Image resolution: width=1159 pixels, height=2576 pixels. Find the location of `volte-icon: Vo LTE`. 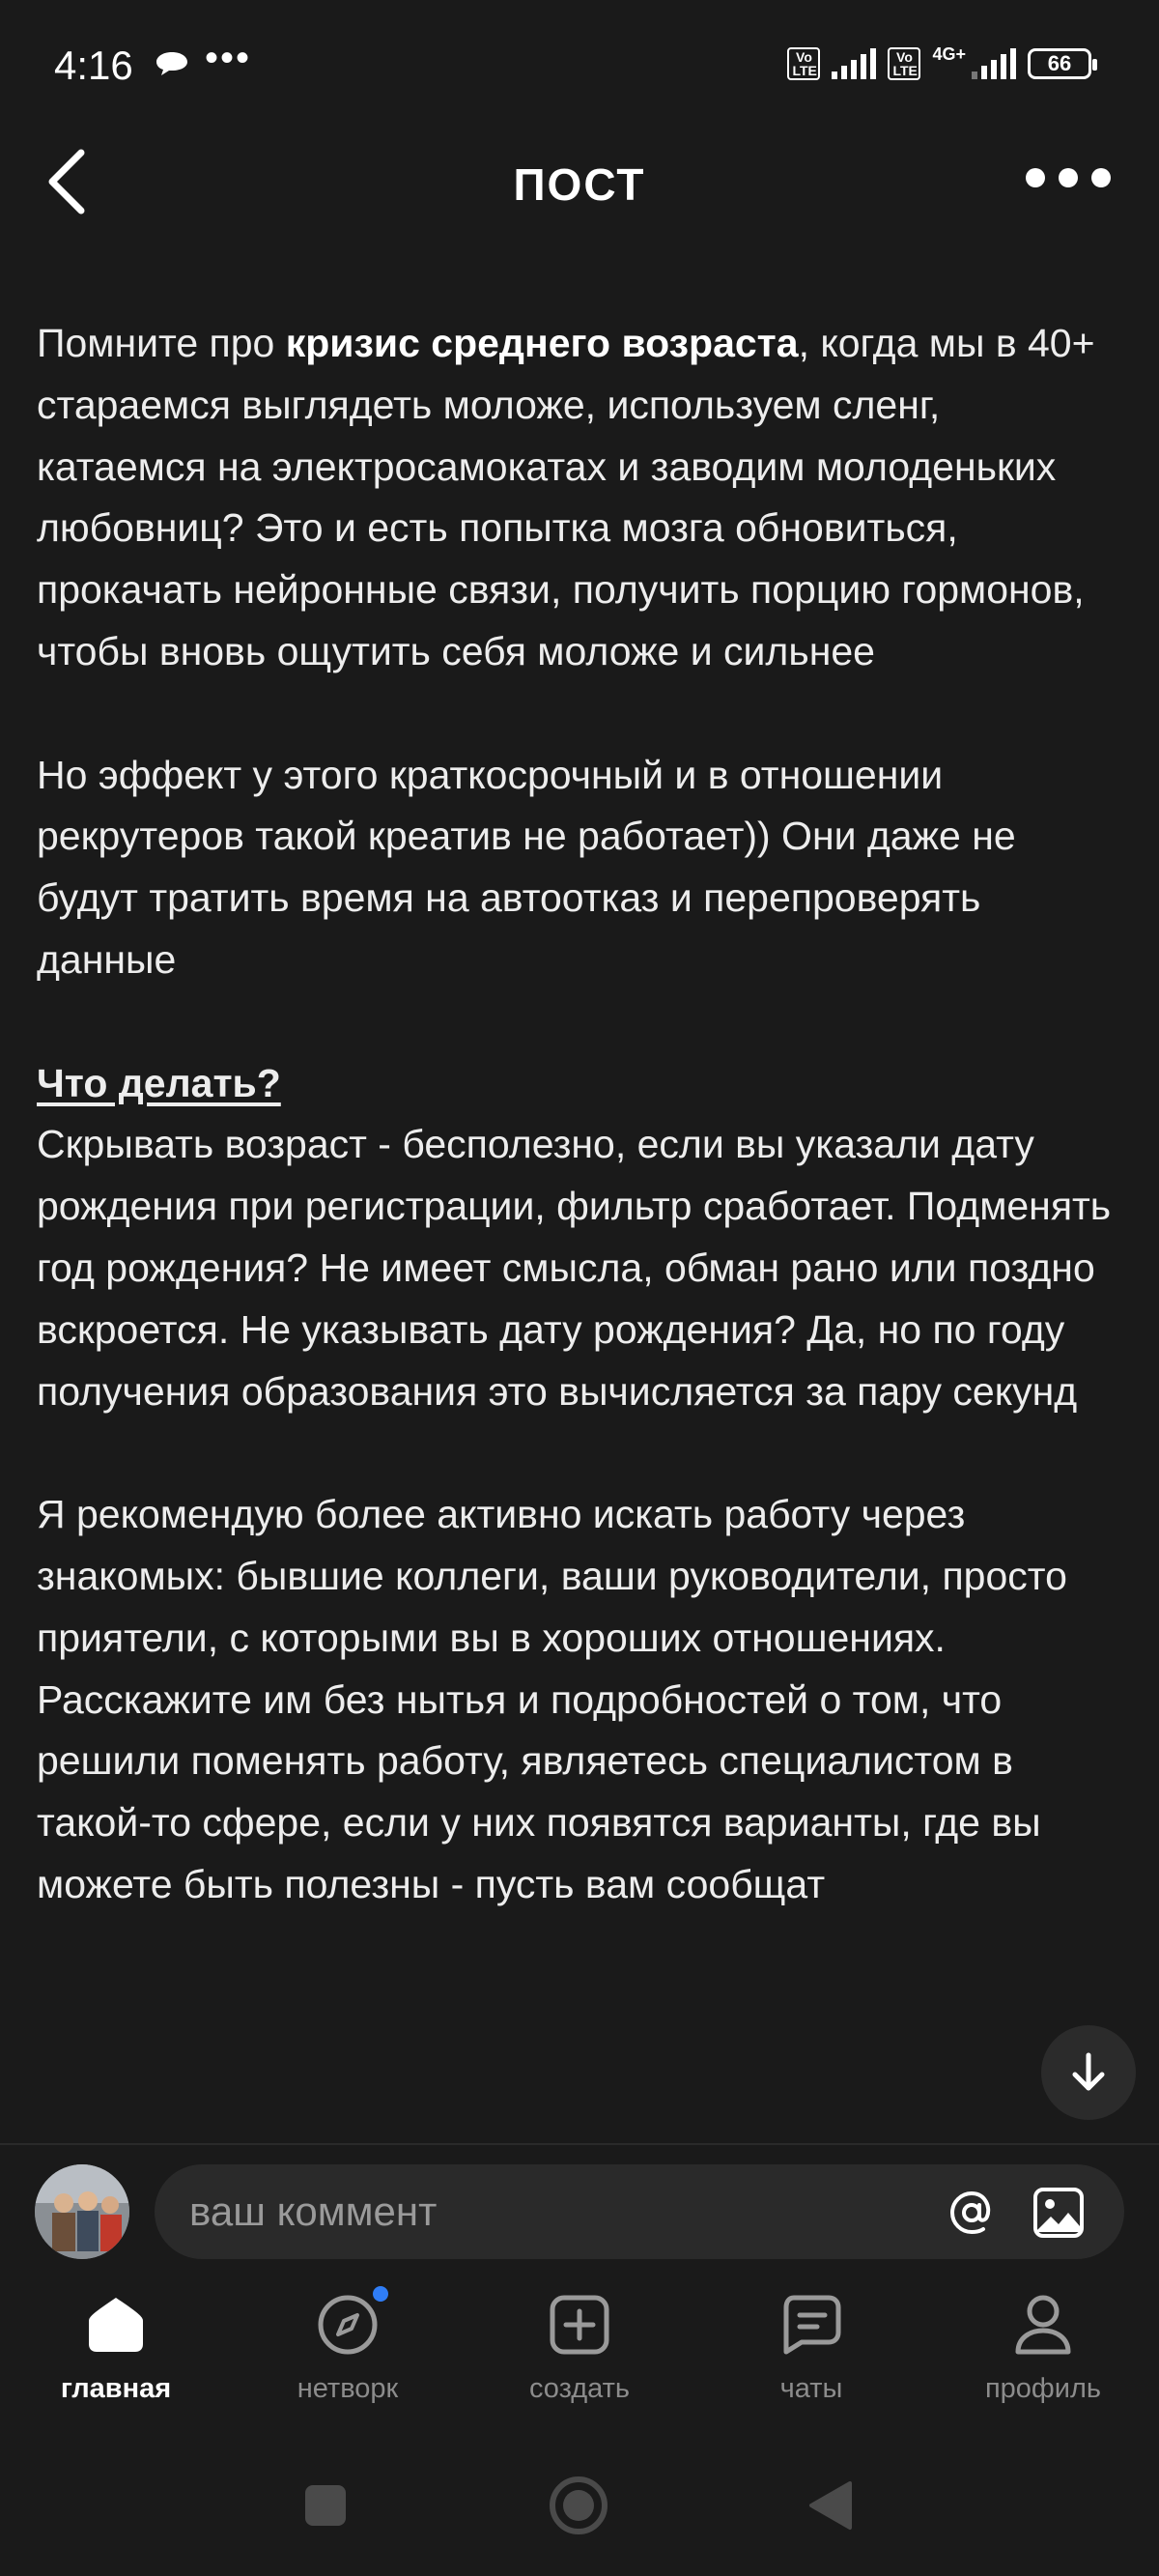

volte-icon: Vo LTE is located at coordinates (804, 64).